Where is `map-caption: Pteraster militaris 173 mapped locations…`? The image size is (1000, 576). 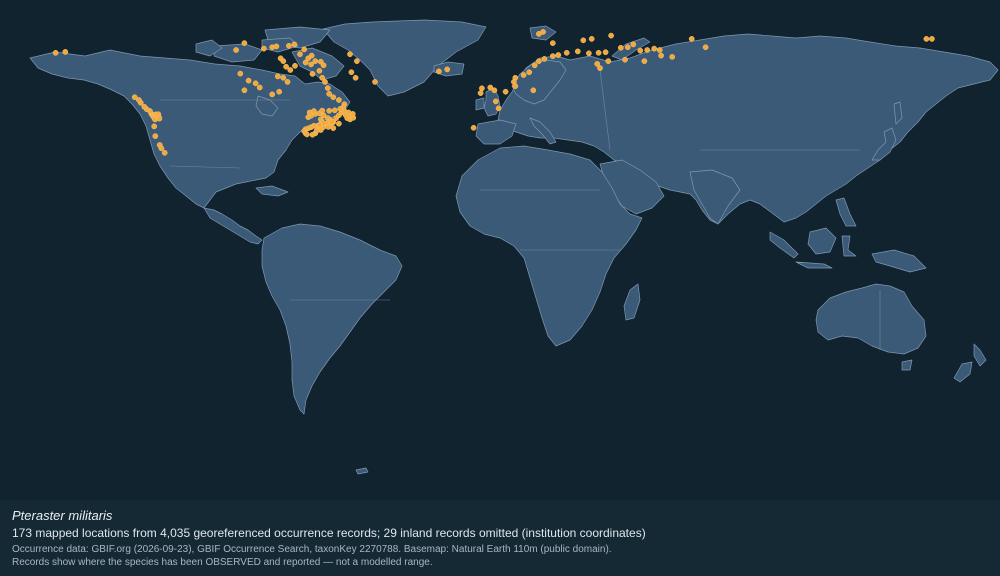 map-caption: Pteraster militaris 173 mapped locations… is located at coordinates (500, 538).